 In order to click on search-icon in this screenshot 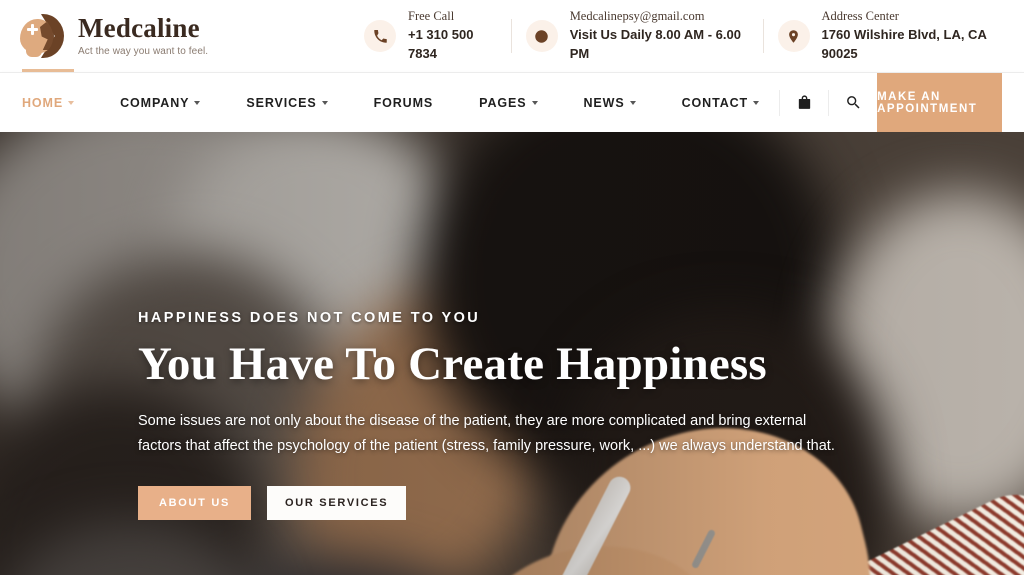, I will do `click(853, 102)`.